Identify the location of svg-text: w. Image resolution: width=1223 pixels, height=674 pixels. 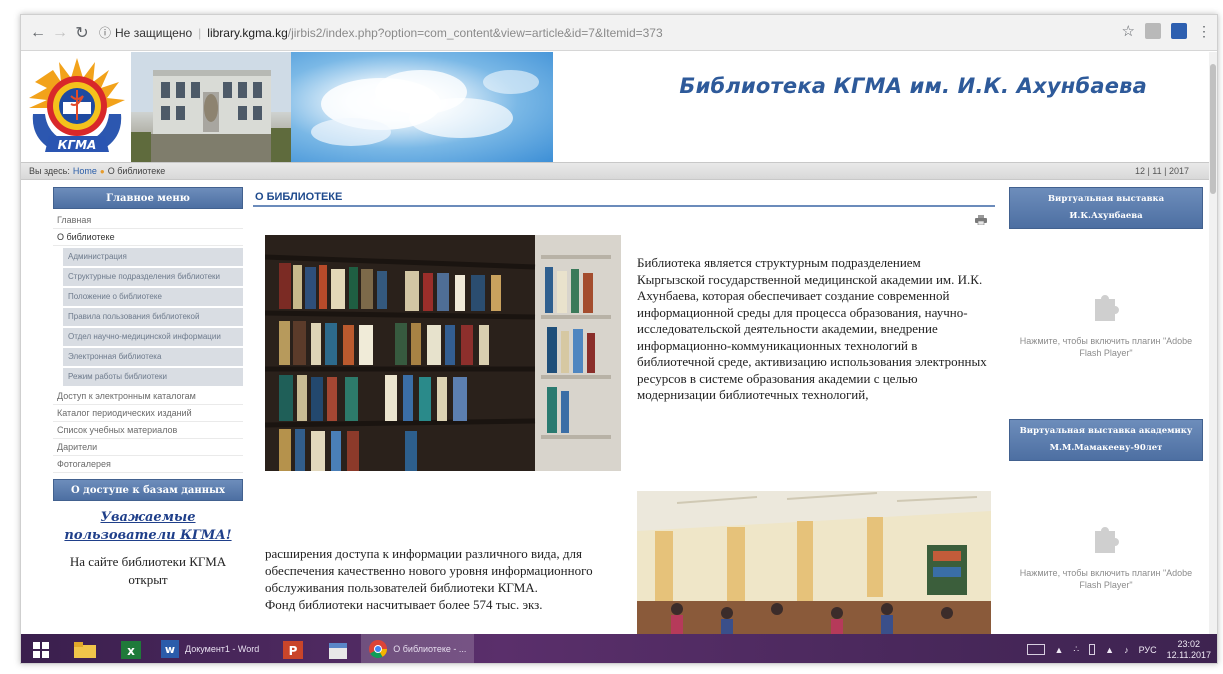
(170, 649).